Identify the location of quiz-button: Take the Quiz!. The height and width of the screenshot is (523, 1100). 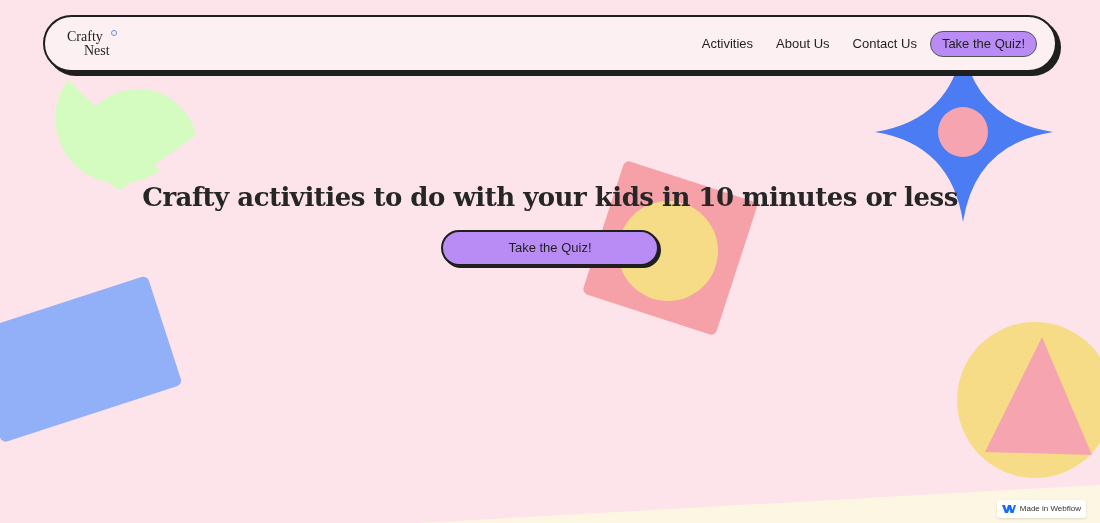
(550, 248).